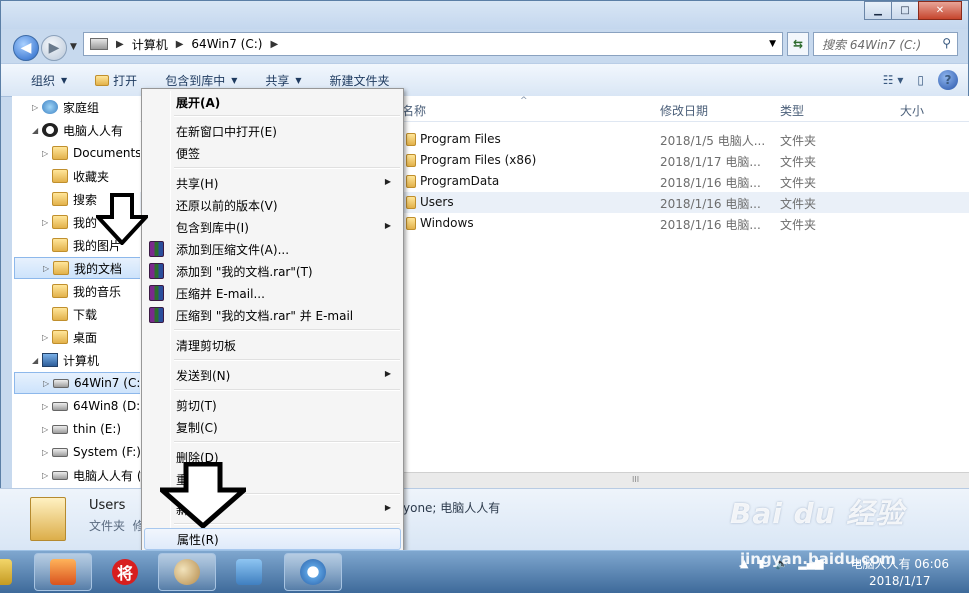  I want to click on menu-item-share: 共享(H) ▶, so click(272, 183).